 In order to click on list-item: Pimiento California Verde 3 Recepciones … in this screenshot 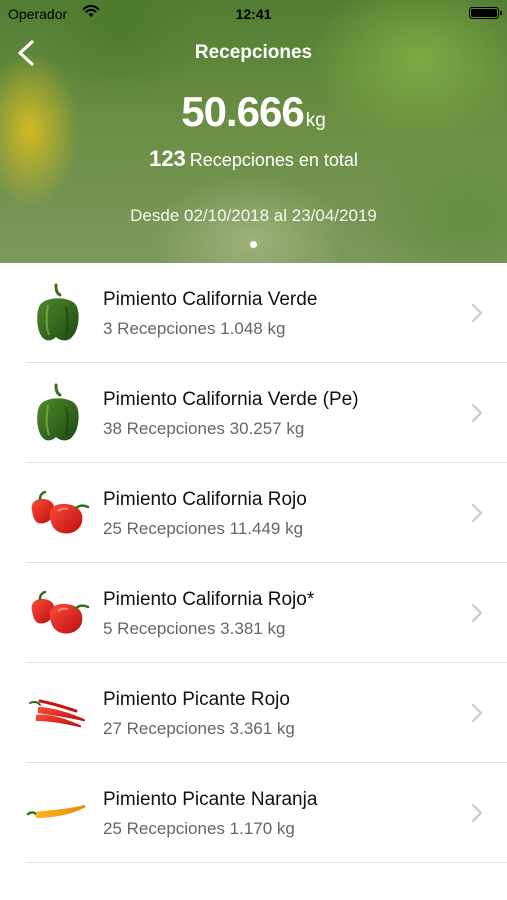, I will do `click(253, 313)`.